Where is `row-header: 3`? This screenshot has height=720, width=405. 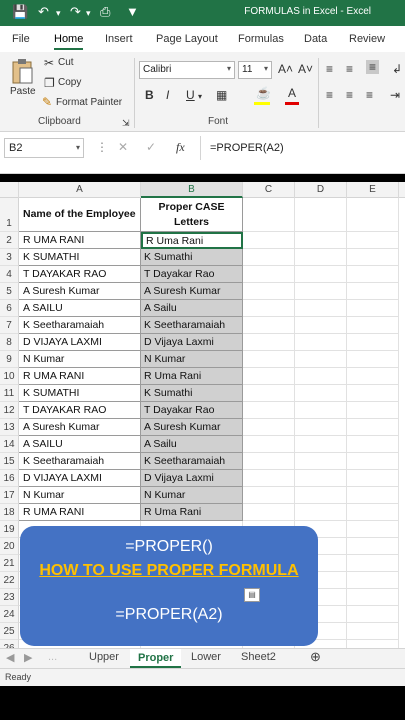 row-header: 3 is located at coordinates (9, 257).